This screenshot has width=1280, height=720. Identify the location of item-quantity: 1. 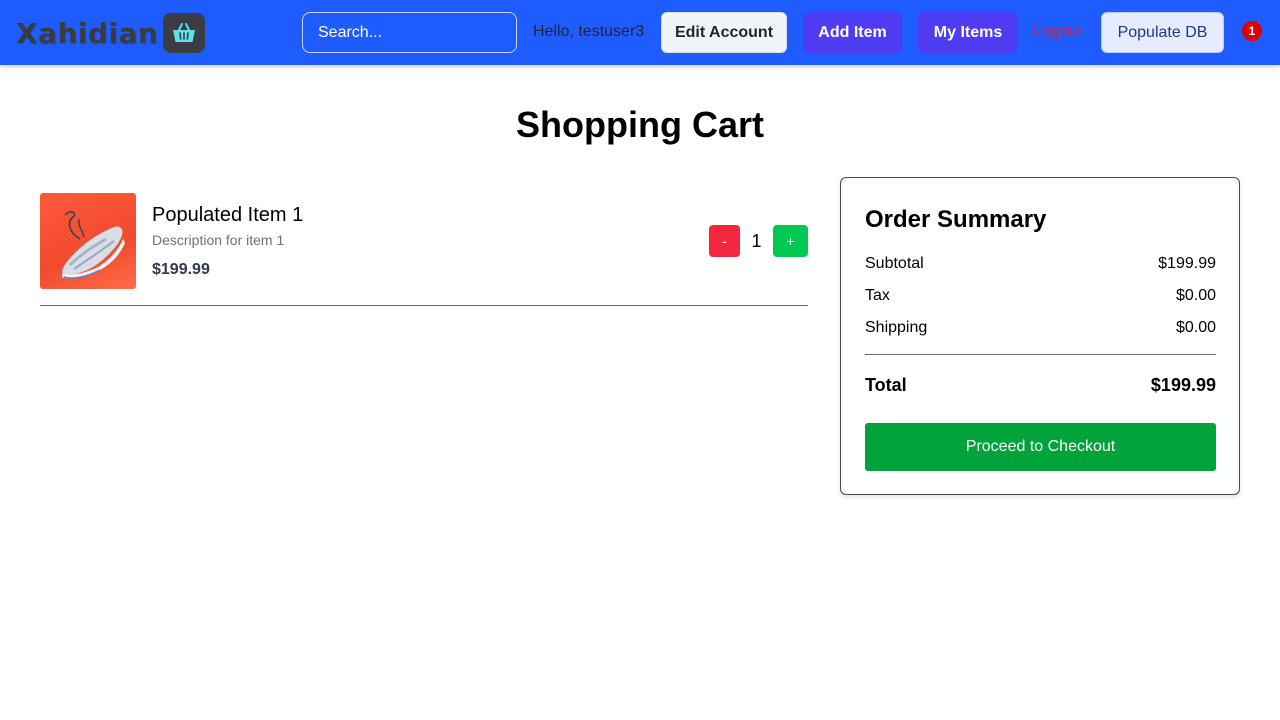
(756, 241).